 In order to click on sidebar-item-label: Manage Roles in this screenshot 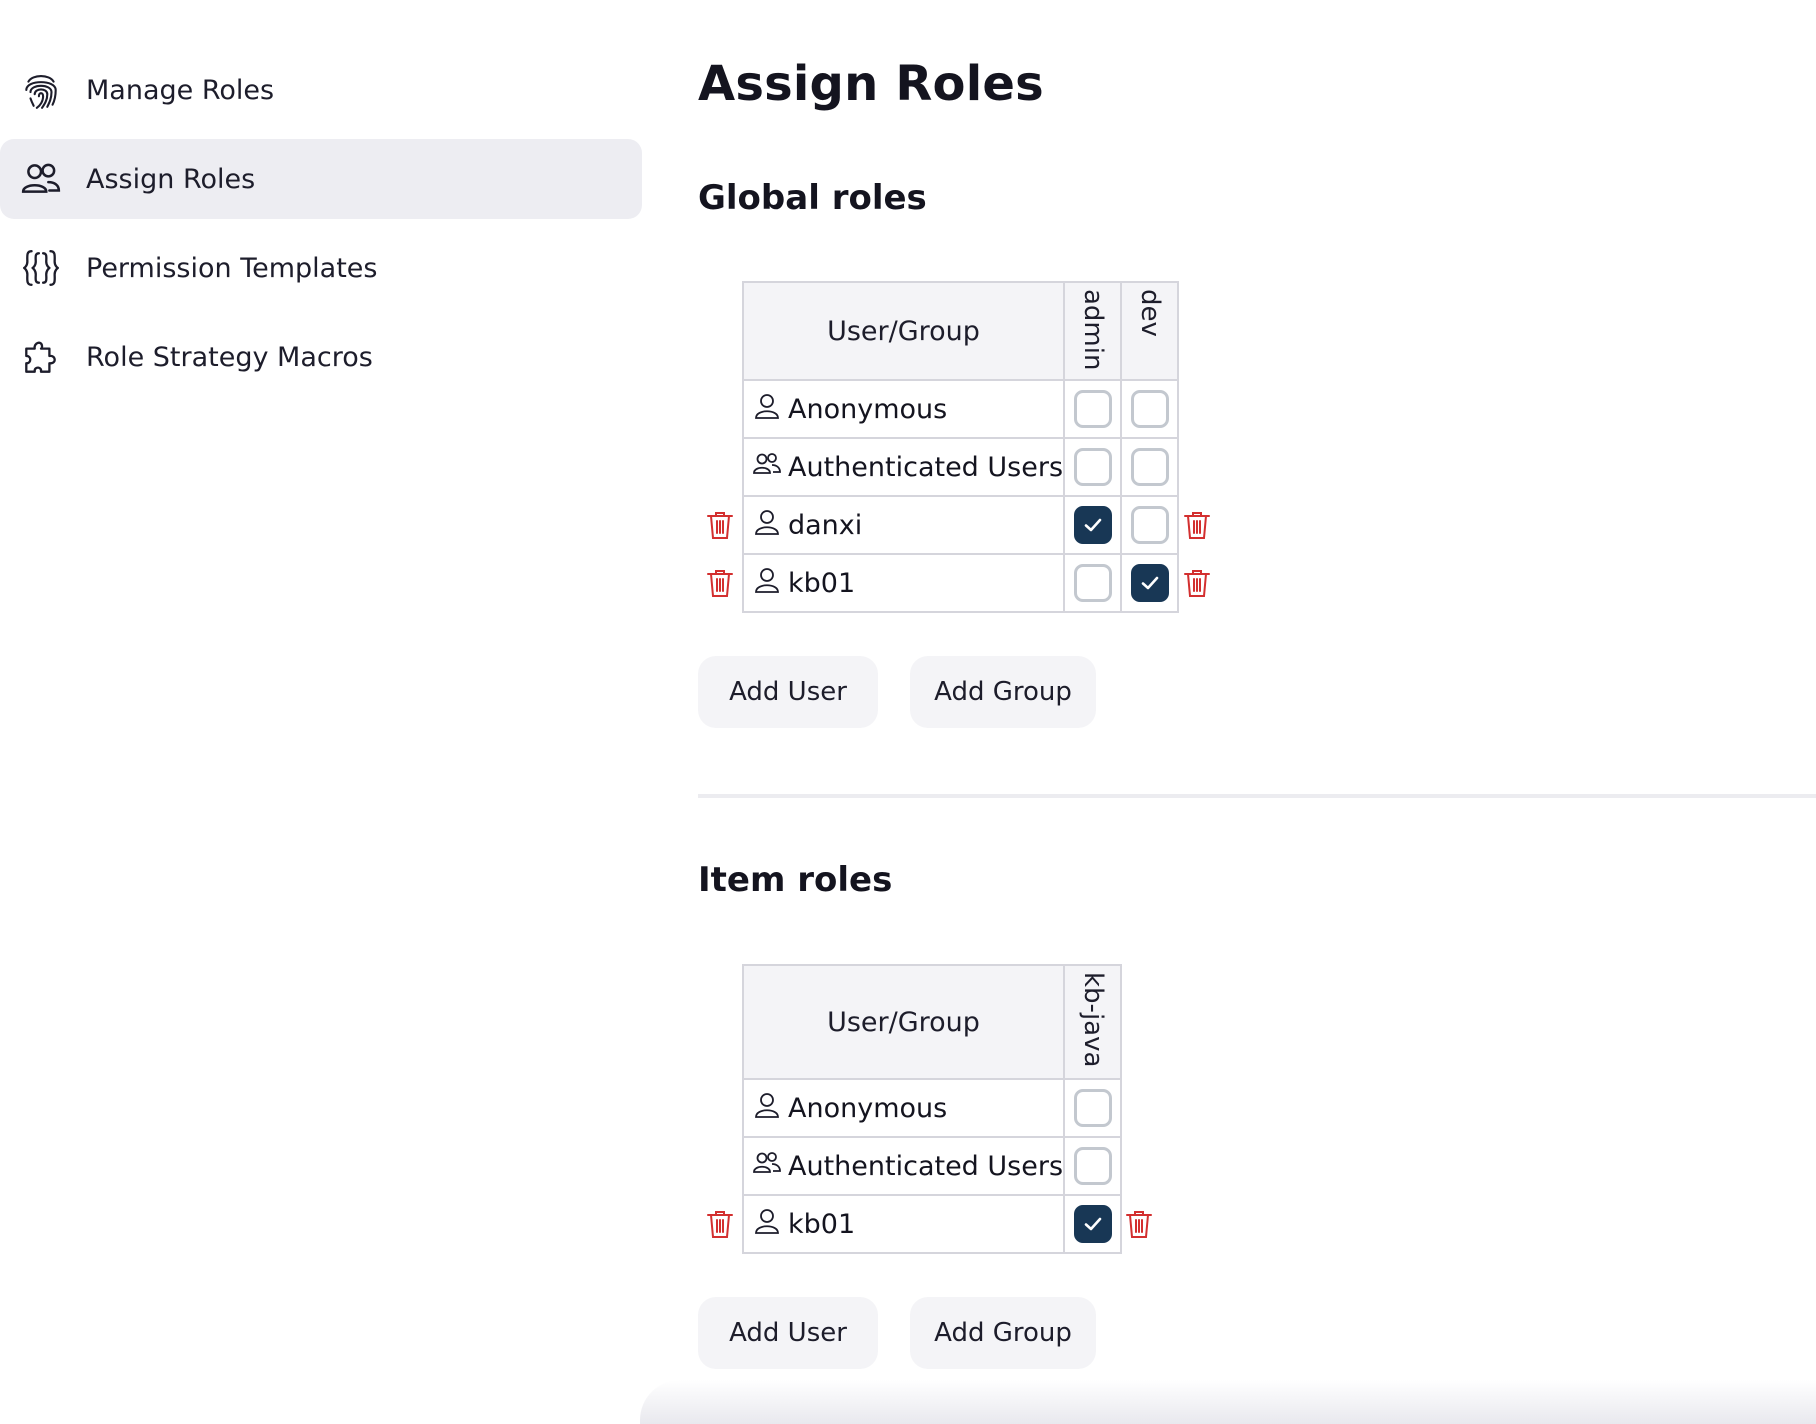, I will do `click(180, 90)`.